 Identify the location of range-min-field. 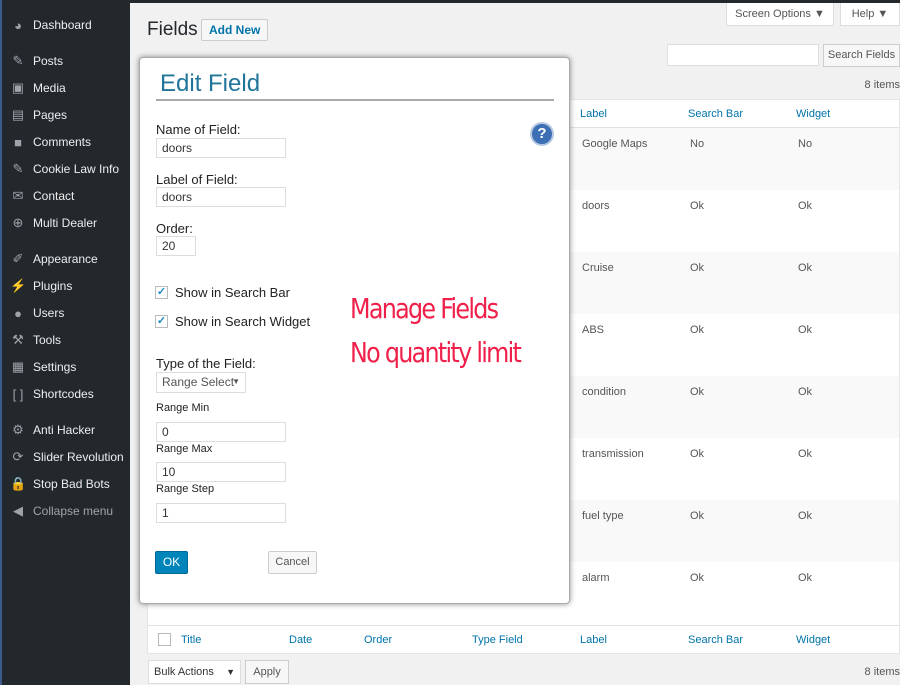
(221, 432).